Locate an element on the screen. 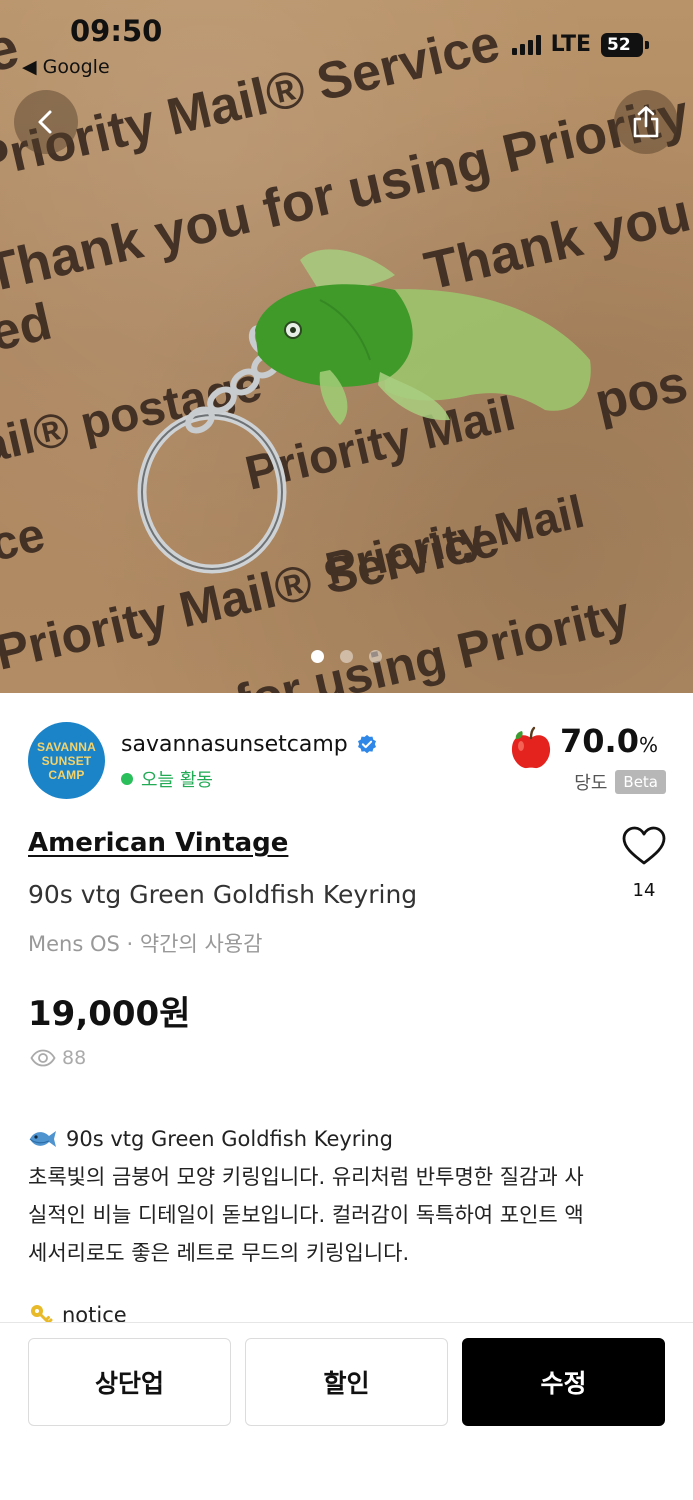 The image size is (693, 1500). box-text: ce is located at coordinates (25, 540).